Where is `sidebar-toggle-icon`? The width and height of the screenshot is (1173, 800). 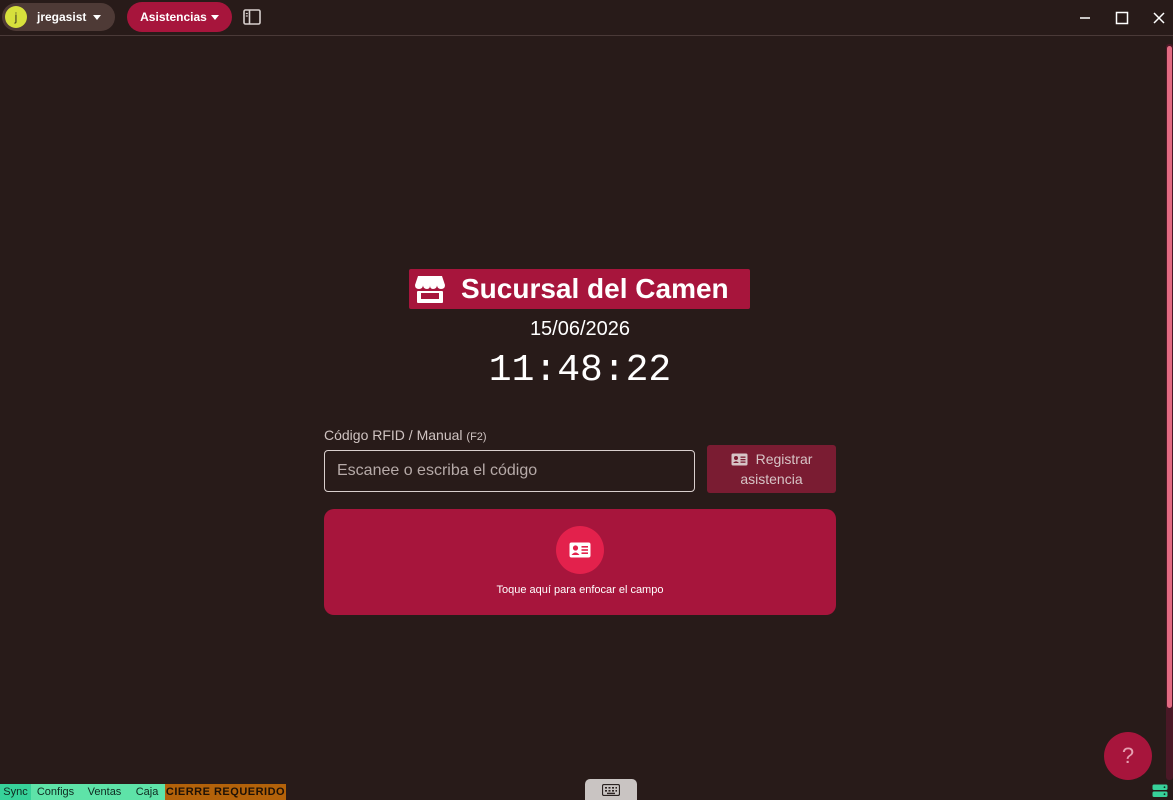 sidebar-toggle-icon is located at coordinates (252, 17).